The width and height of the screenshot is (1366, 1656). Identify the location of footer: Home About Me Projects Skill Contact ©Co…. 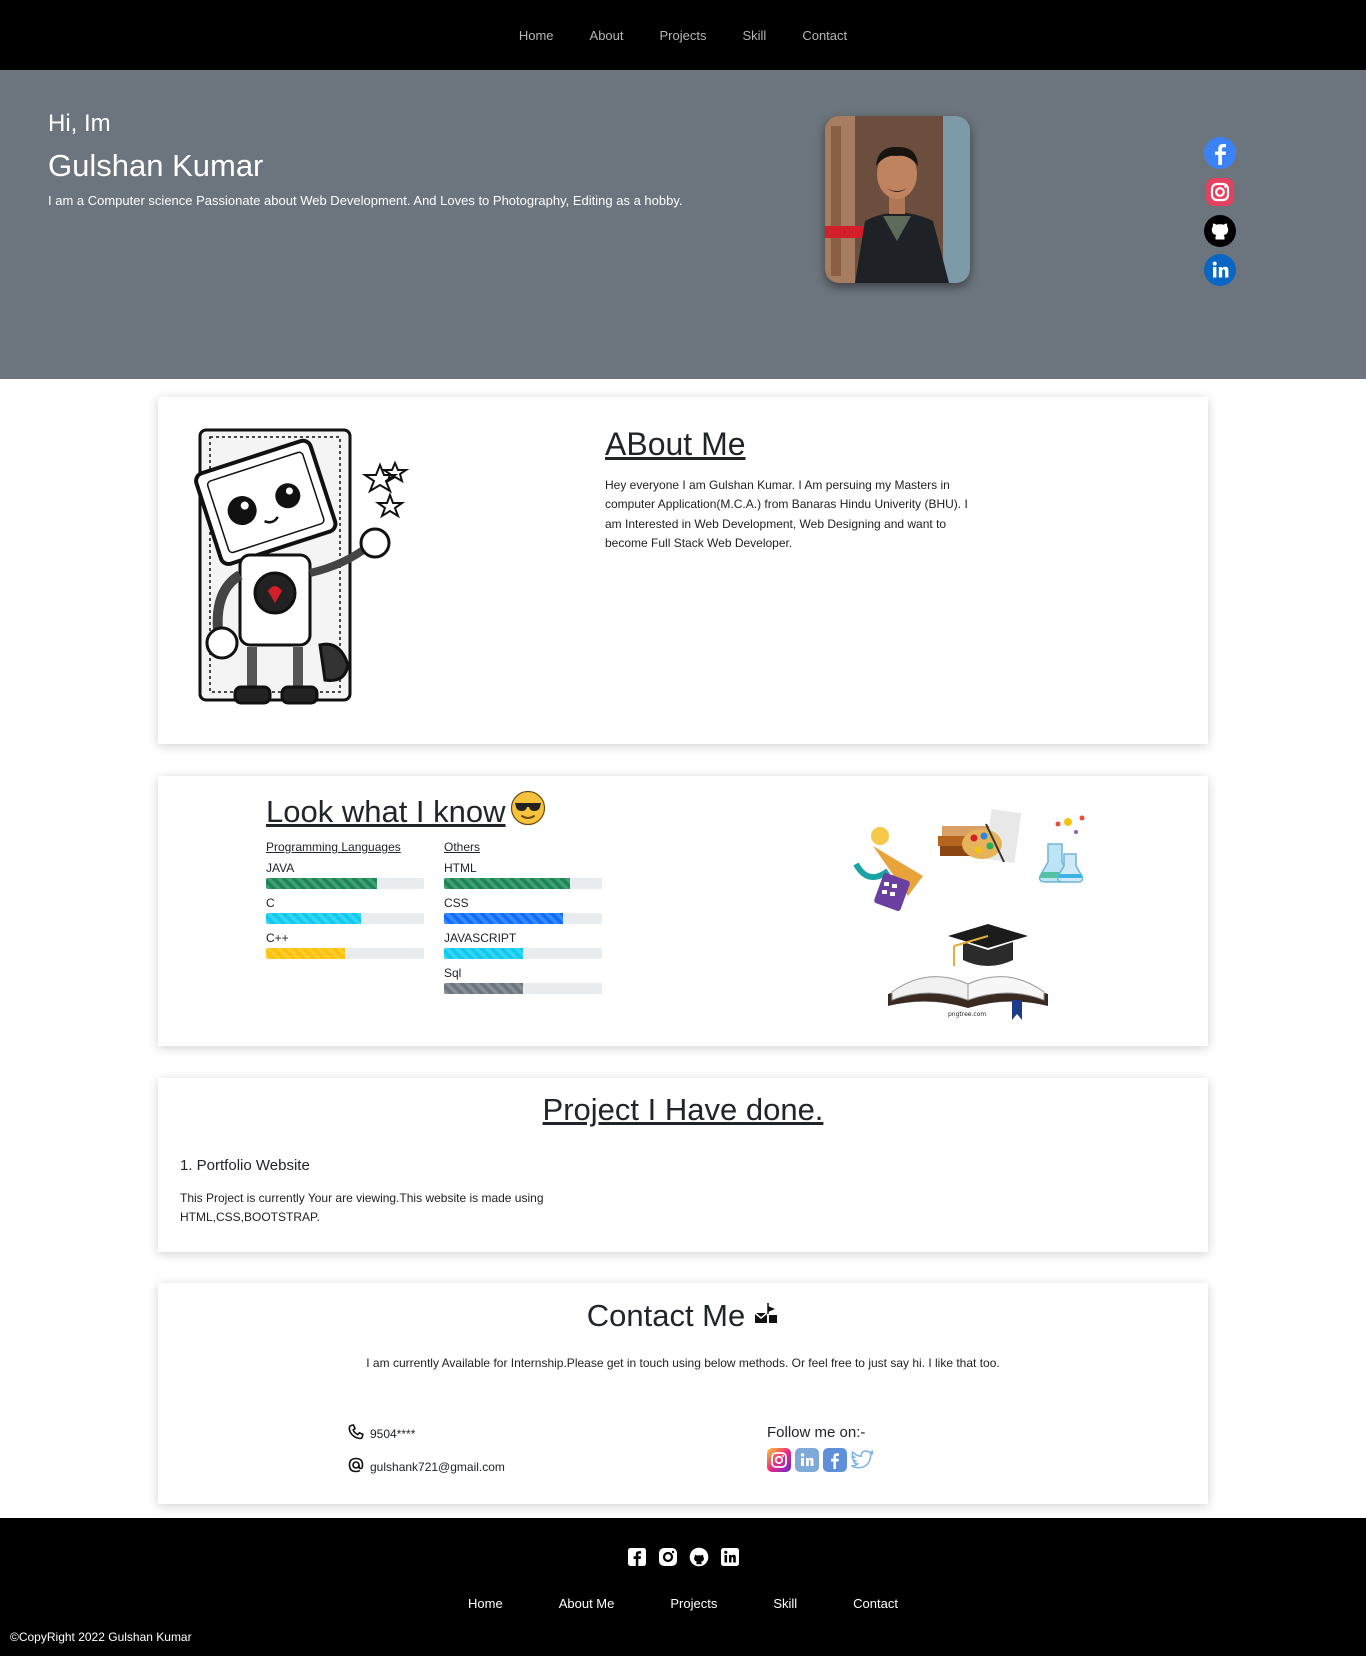
(683, 1587).